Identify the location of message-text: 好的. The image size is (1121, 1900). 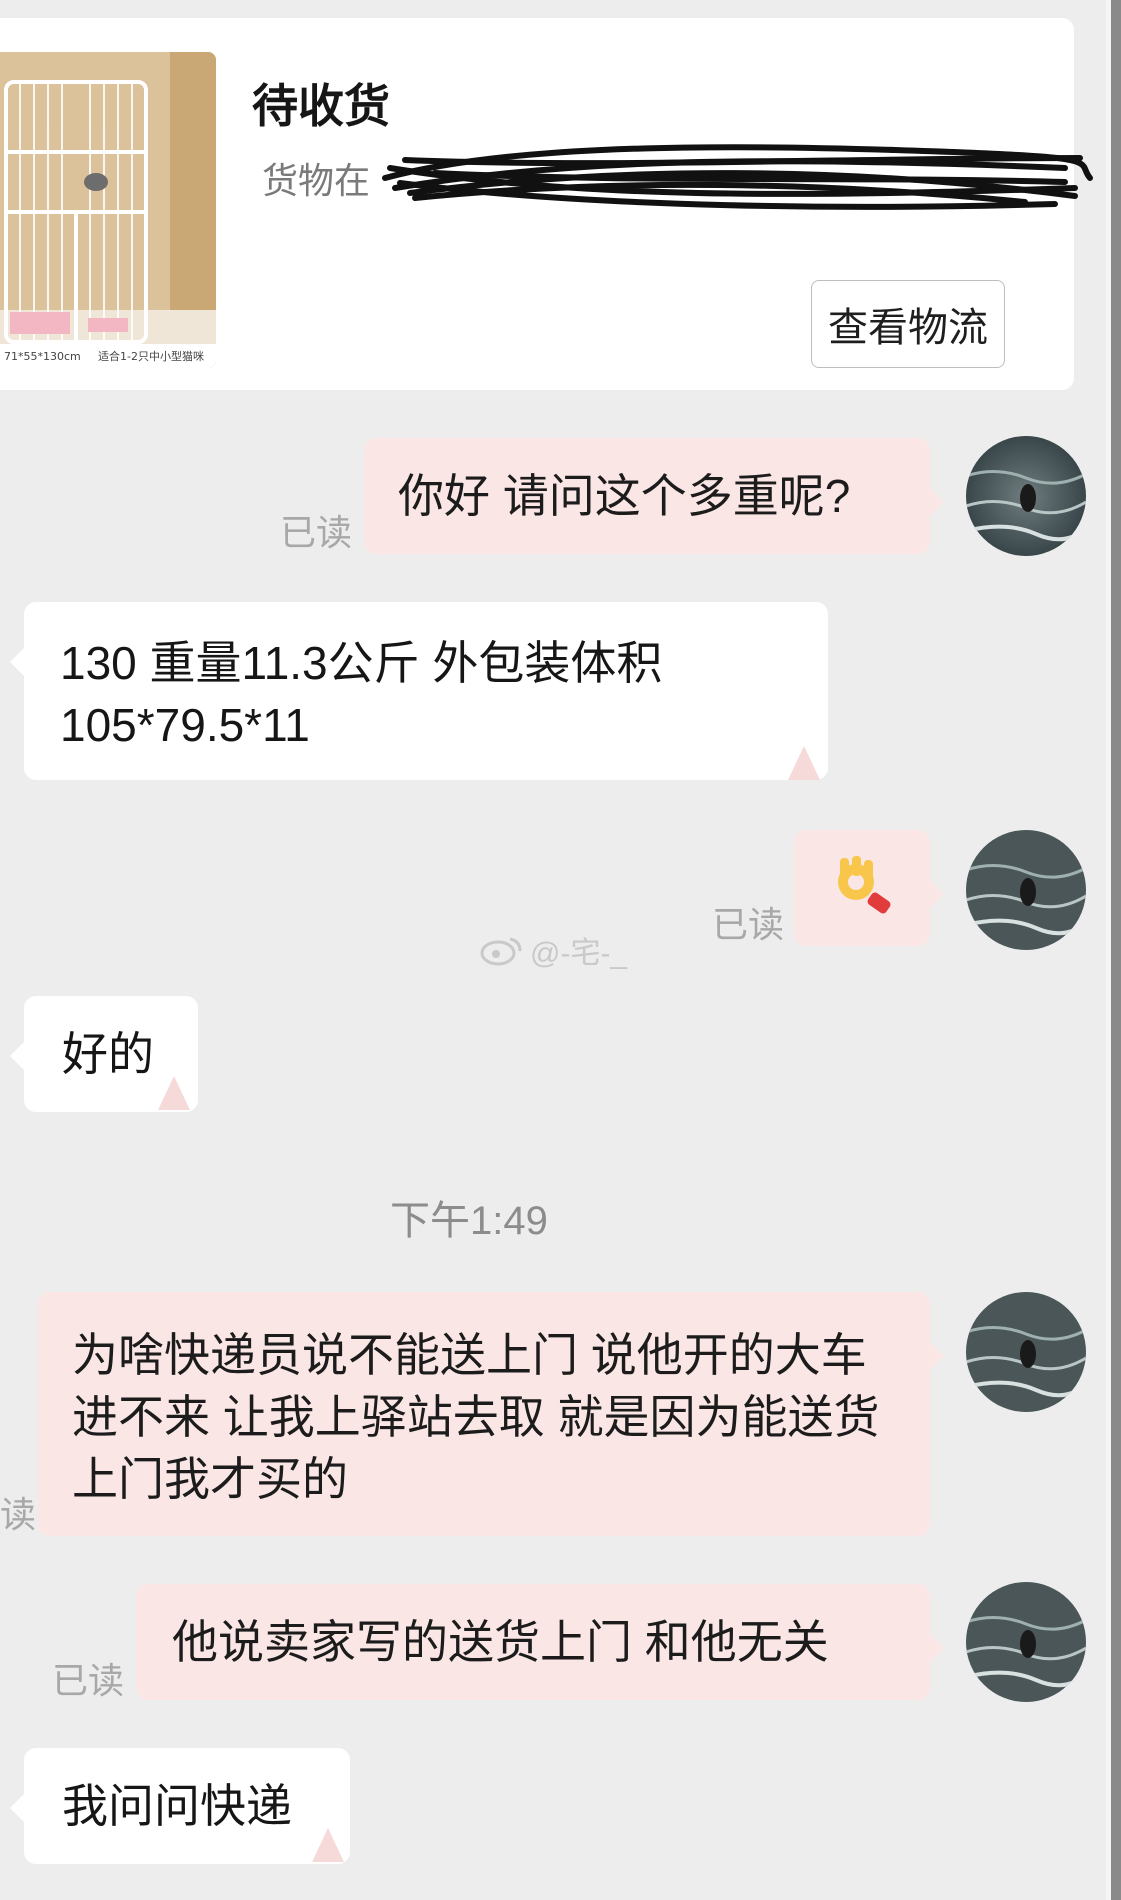
(108, 1054).